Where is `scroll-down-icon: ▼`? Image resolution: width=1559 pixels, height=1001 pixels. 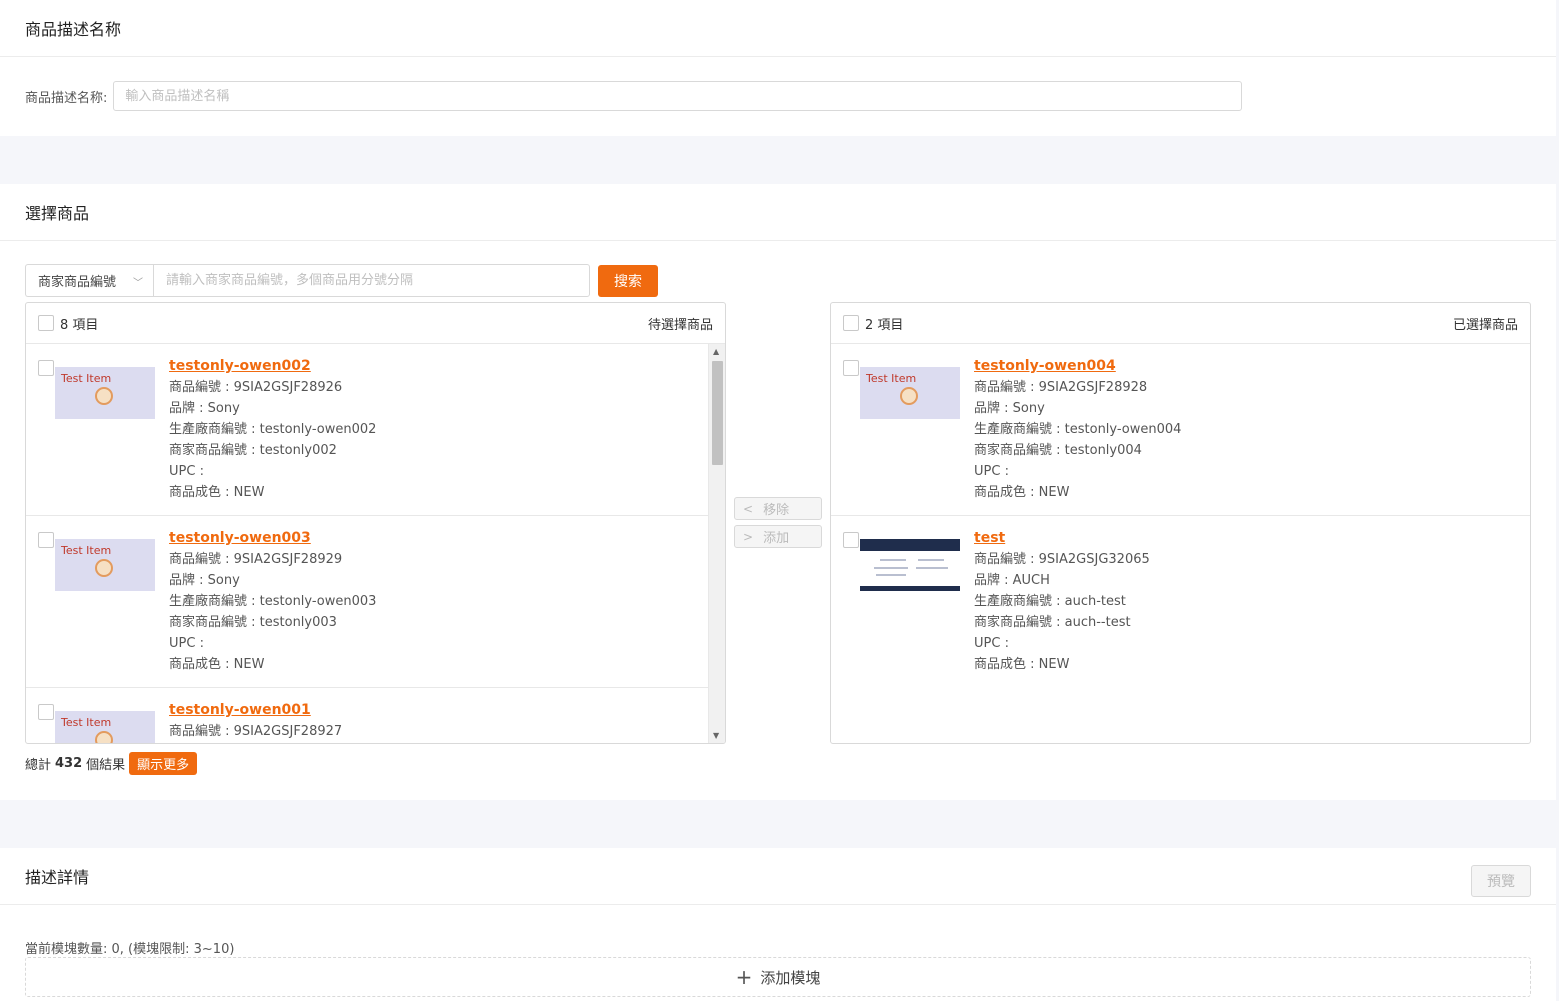
scroll-down-icon: ▼ is located at coordinates (716, 735).